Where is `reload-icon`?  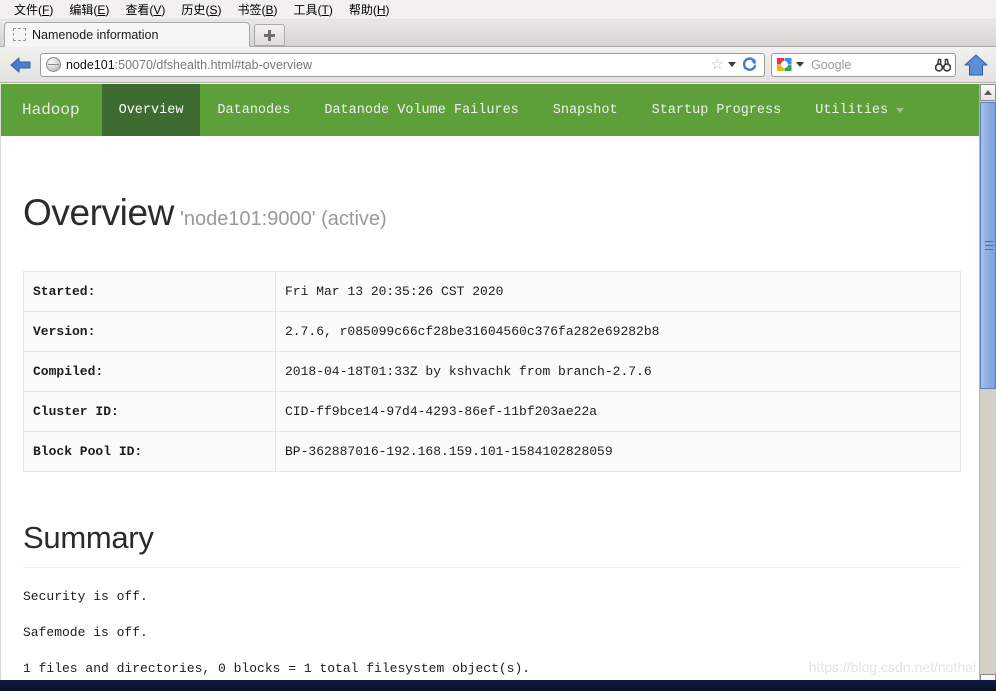 reload-icon is located at coordinates (750, 64).